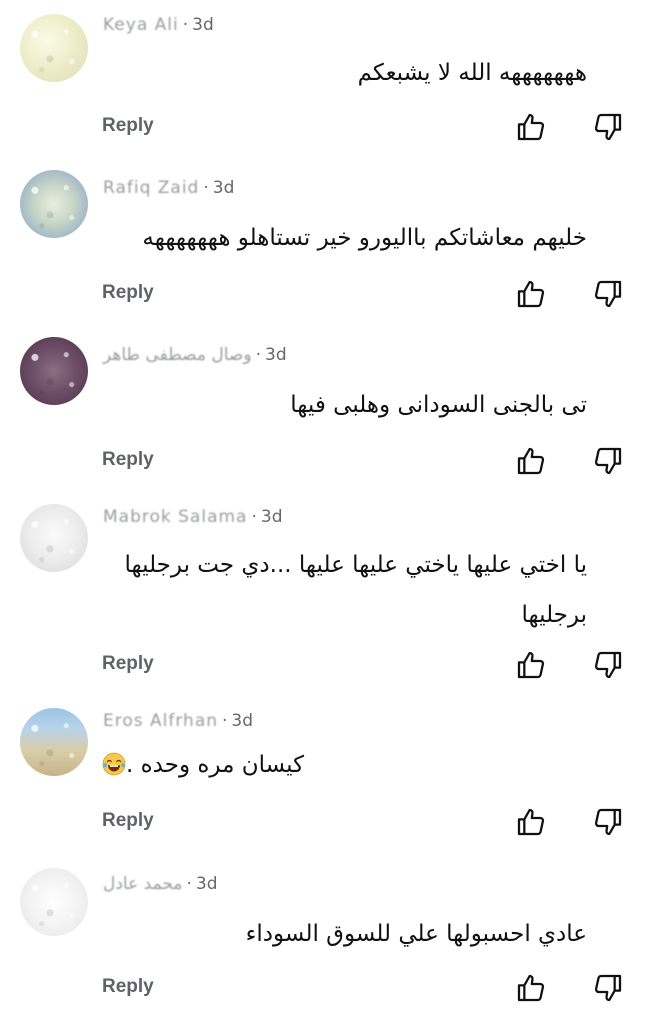 This screenshot has width=647, height=1024. What do you see at coordinates (438, 405) in the screenshot?
I see `comment-text: تى بالجنى السودانى وهلبى فيها` at bounding box center [438, 405].